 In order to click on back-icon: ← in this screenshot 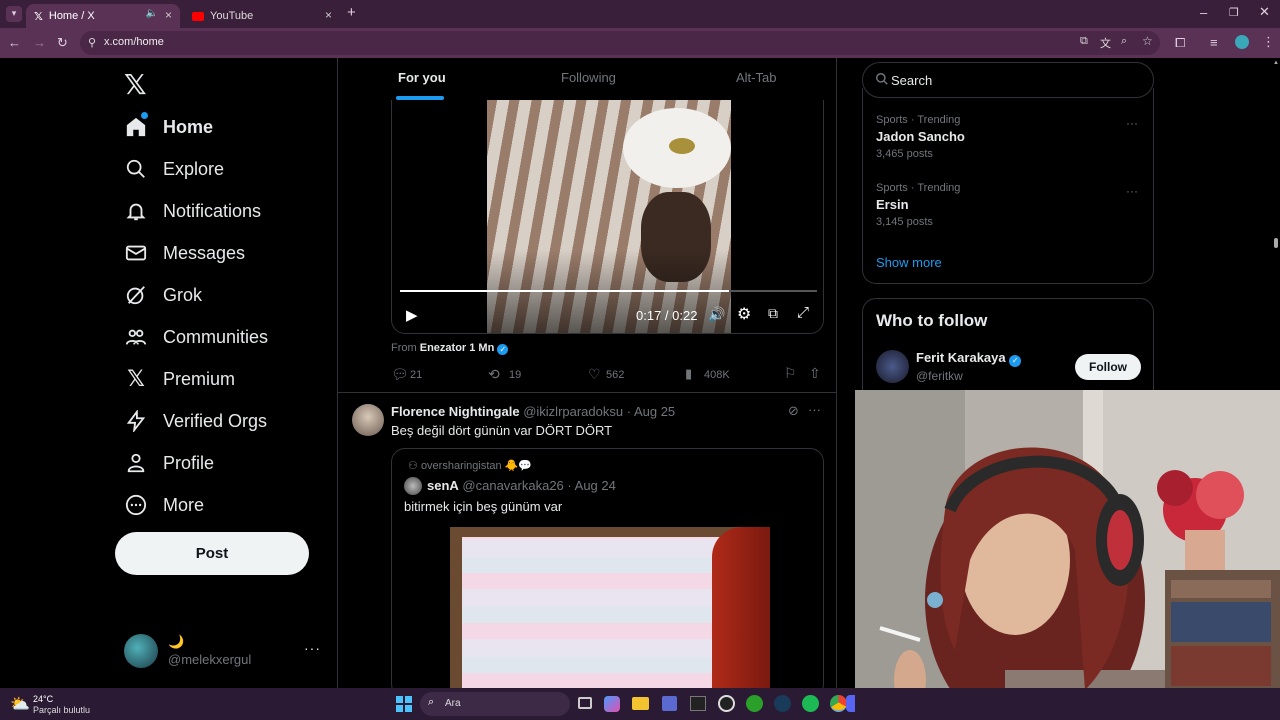, I will do `click(14, 43)`.